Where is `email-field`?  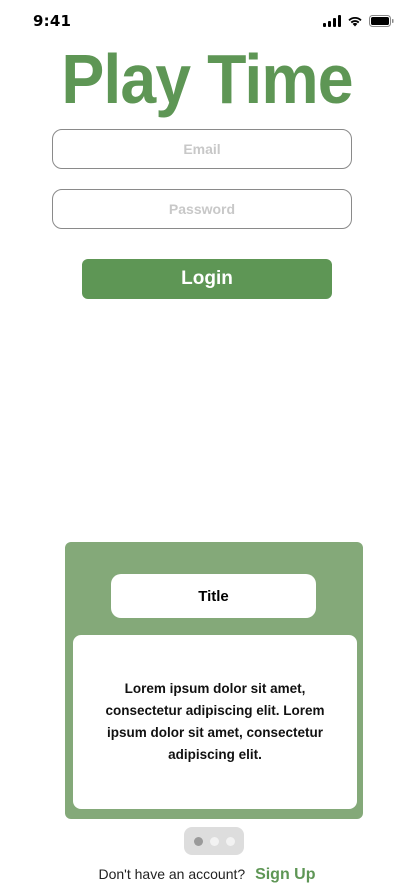
email-field is located at coordinates (202, 149).